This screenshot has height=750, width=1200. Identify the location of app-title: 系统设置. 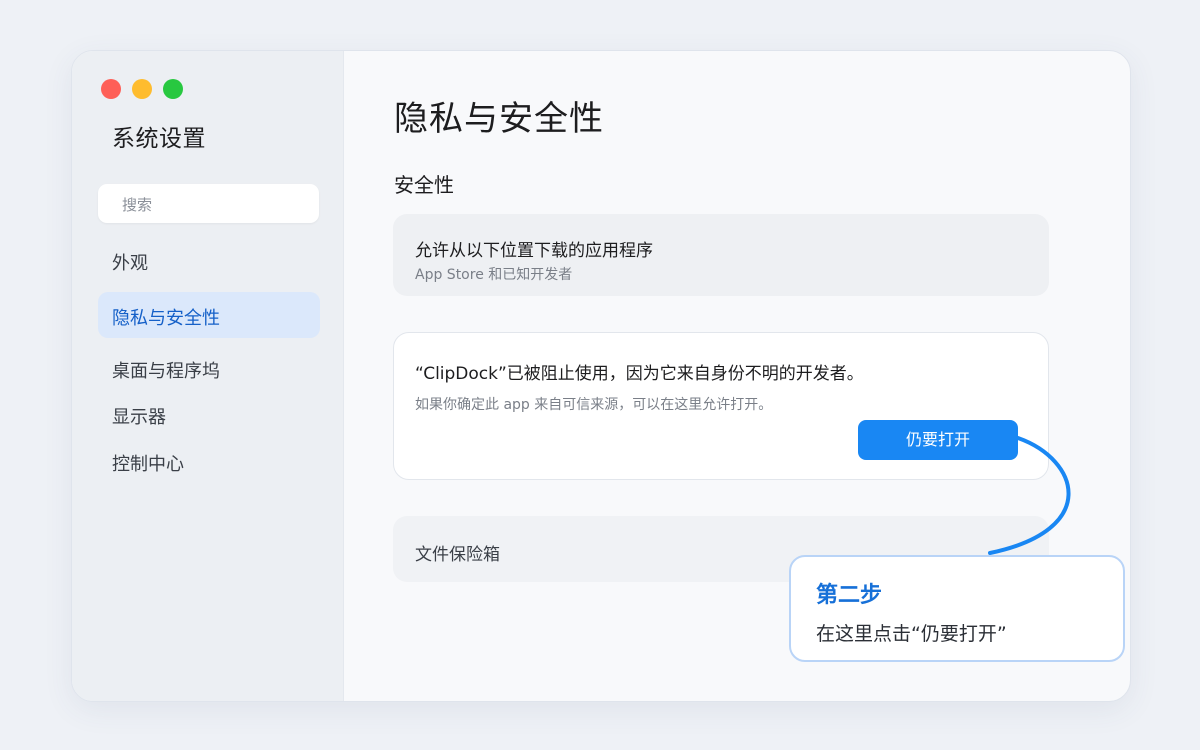
(159, 139).